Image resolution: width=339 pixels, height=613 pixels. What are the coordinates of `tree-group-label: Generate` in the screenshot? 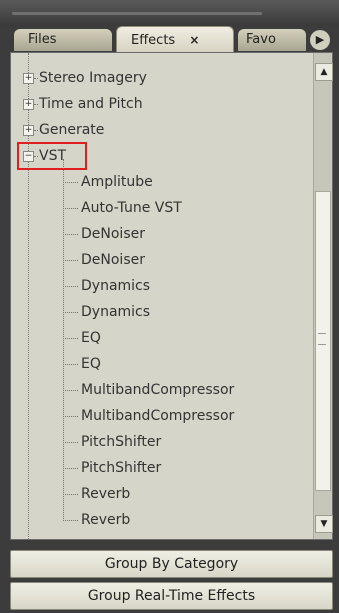 It's located at (72, 130).